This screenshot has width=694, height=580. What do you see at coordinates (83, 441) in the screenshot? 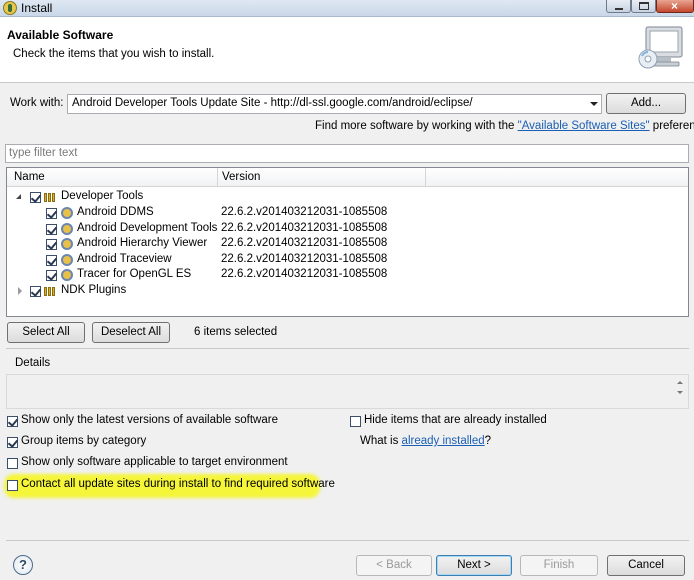
I see `group-by-category-label: Group items by category` at bounding box center [83, 441].